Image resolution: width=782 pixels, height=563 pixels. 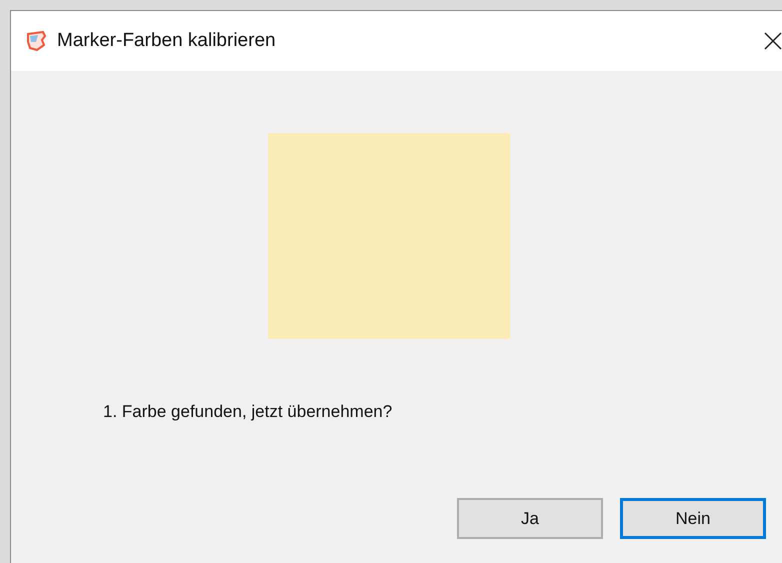 What do you see at coordinates (166, 41) in the screenshot?
I see `window-title: Marker-Farben kalibrieren` at bounding box center [166, 41].